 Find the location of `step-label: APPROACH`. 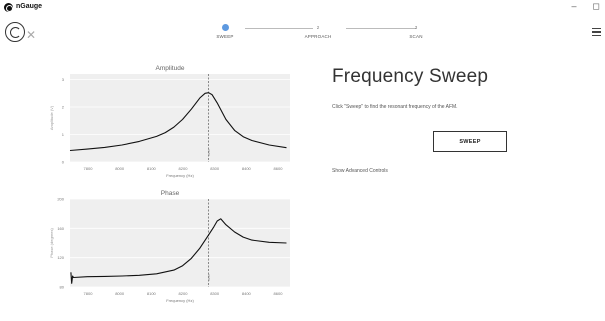

step-label: APPROACH is located at coordinates (318, 36).